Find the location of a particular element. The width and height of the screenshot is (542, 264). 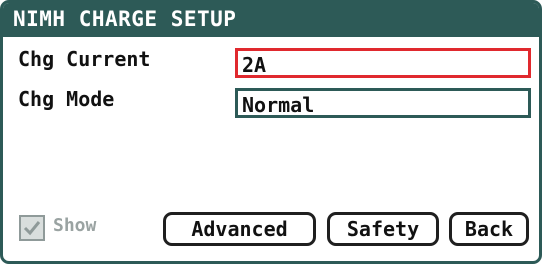

chg-current-value: 2A is located at coordinates (254, 65).